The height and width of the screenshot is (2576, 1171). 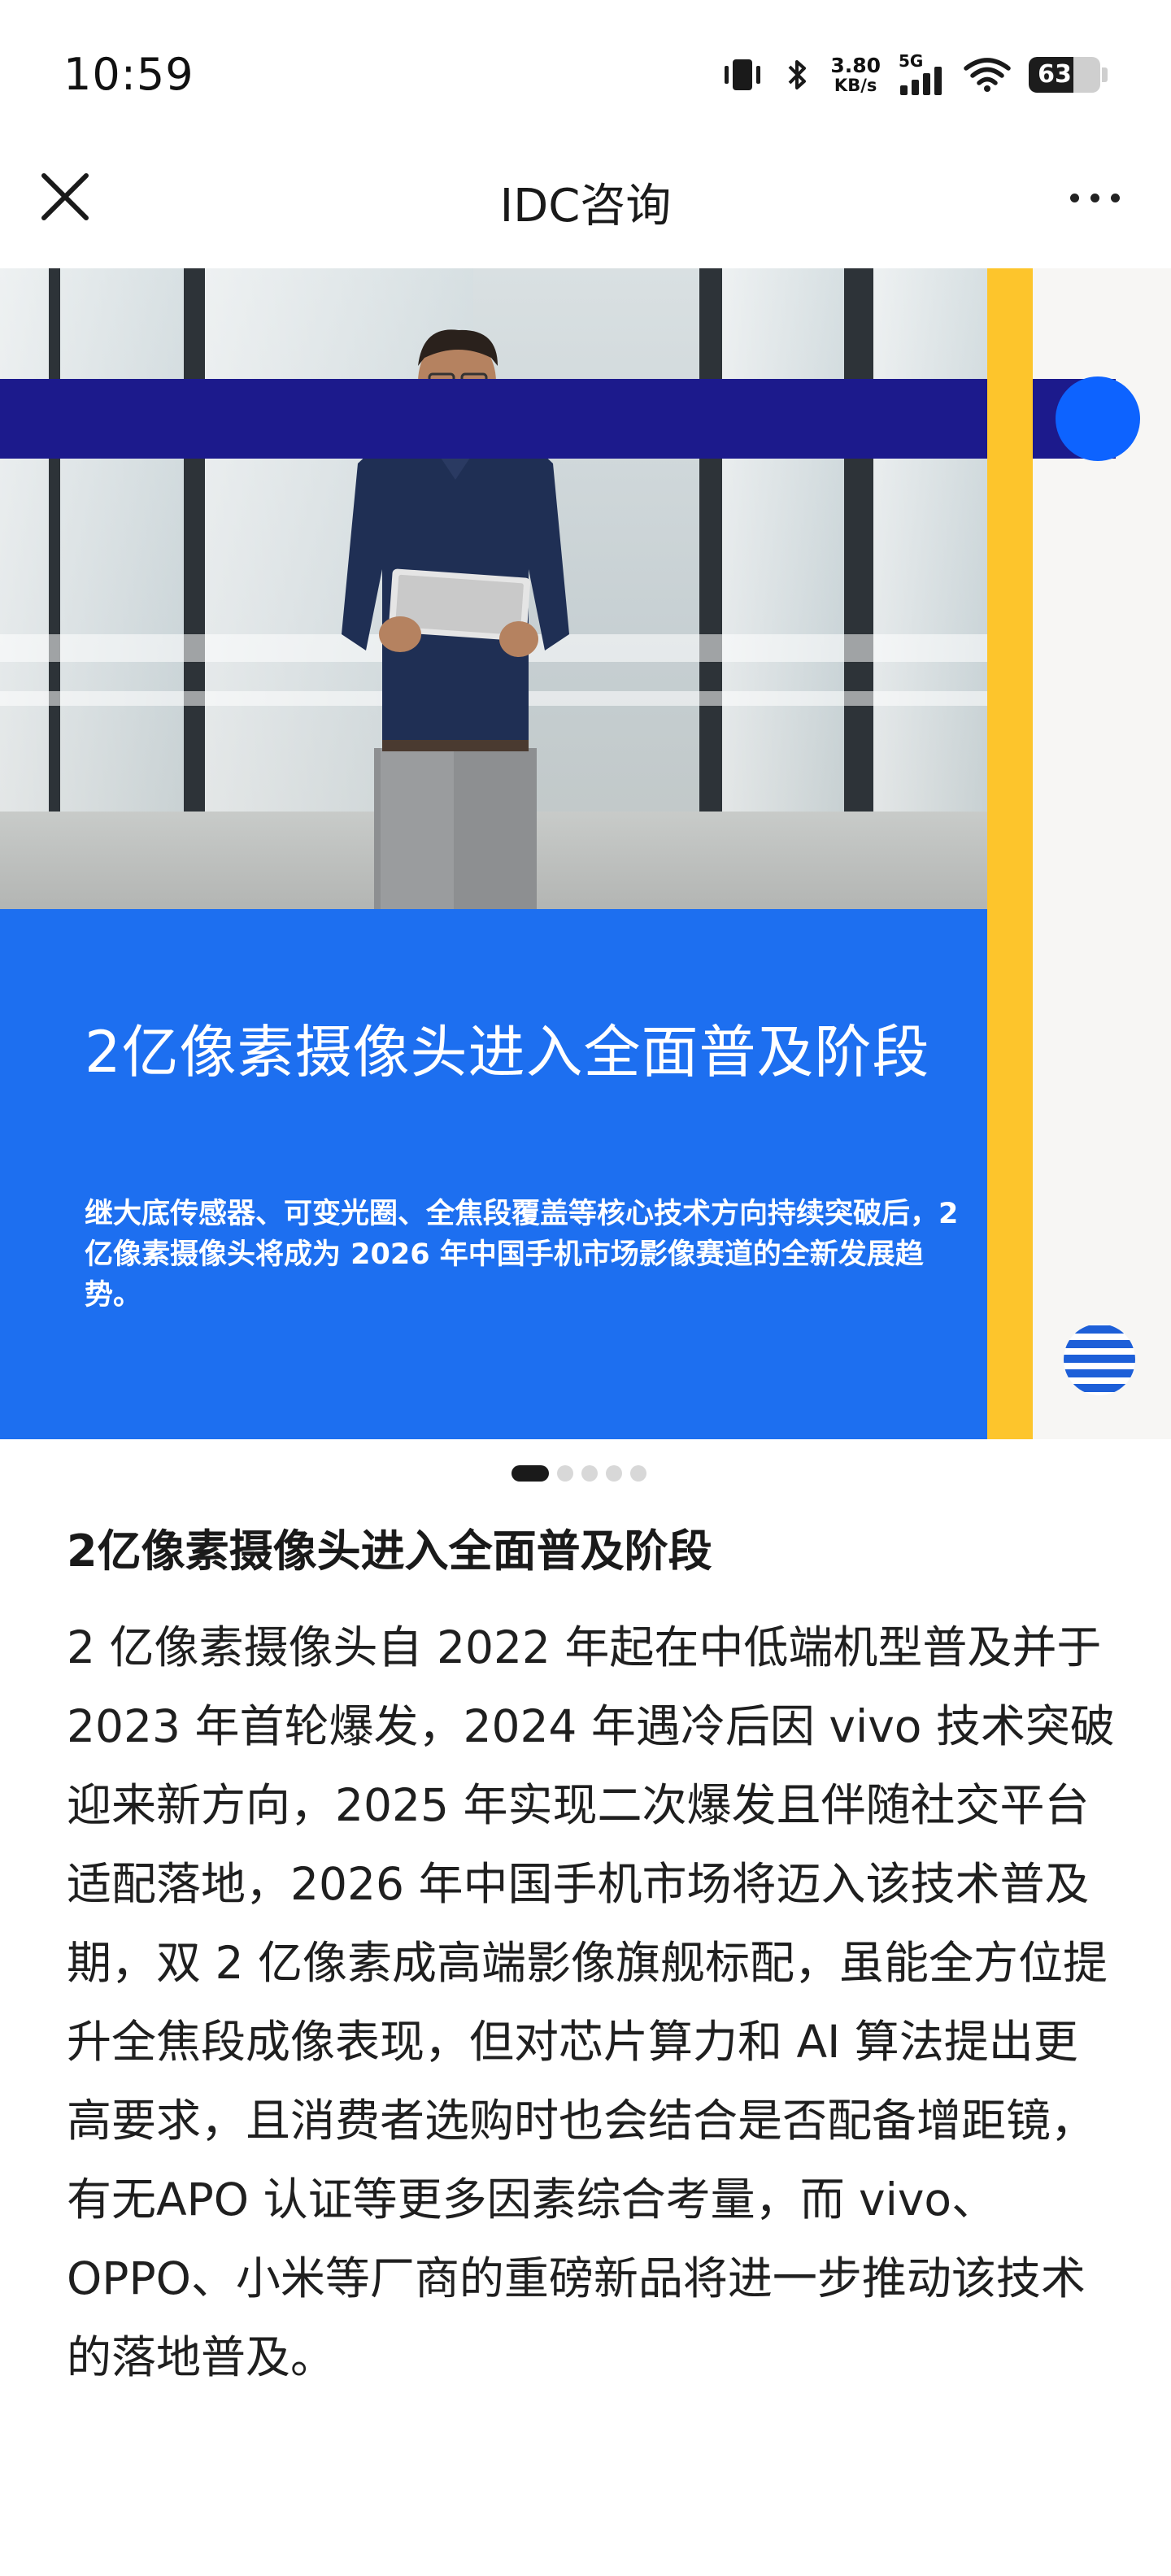 I want to click on article-title: 2亿像素摄像头进入全面普及阶段, so click(x=390, y=1551).